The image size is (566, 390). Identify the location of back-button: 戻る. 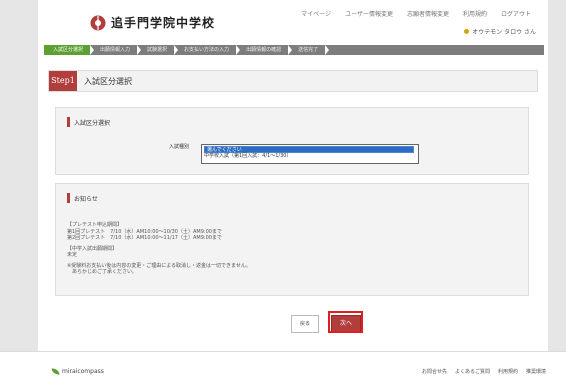
(305, 324).